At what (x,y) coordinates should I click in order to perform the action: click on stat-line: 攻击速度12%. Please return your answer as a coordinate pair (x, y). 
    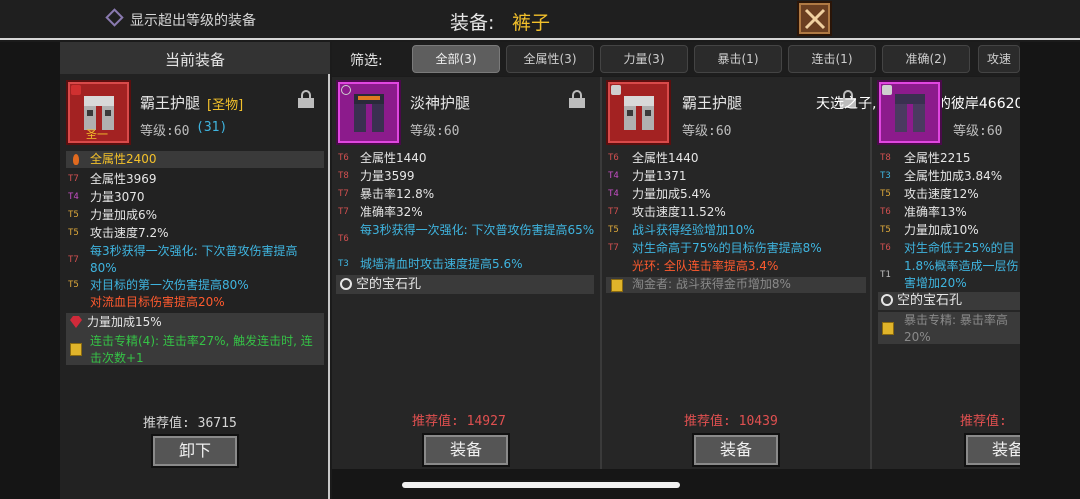
    Looking at the image, I should click on (941, 194).